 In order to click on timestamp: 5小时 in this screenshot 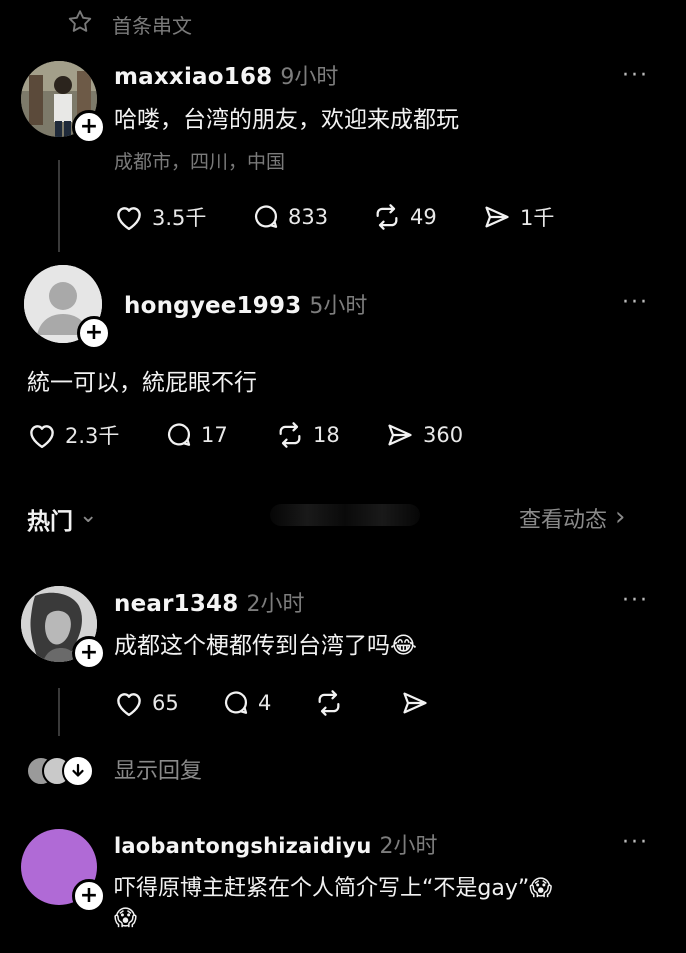, I will do `click(338, 306)`.